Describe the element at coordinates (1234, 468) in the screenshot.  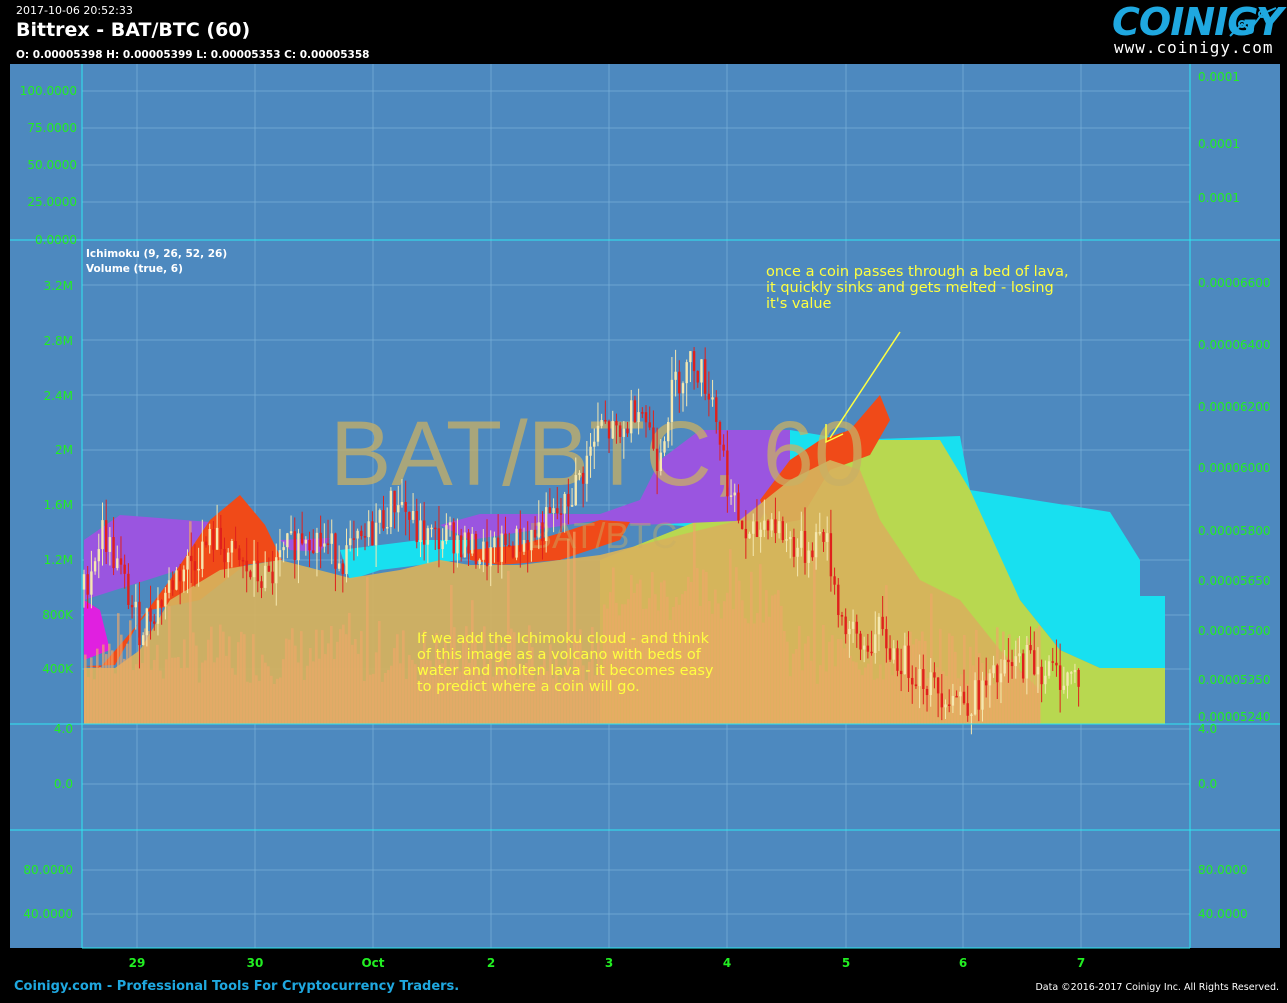
I see `main-right-tick: 0.00006000` at that location.